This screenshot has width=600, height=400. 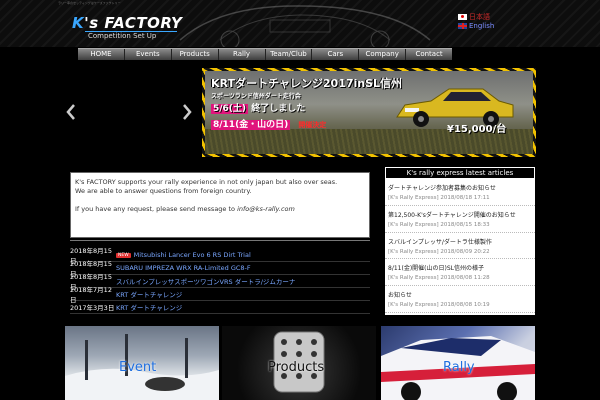 I want to click on news-item: 2018年7月12日 KRT ダートチャレンジ, so click(x=220, y=295).